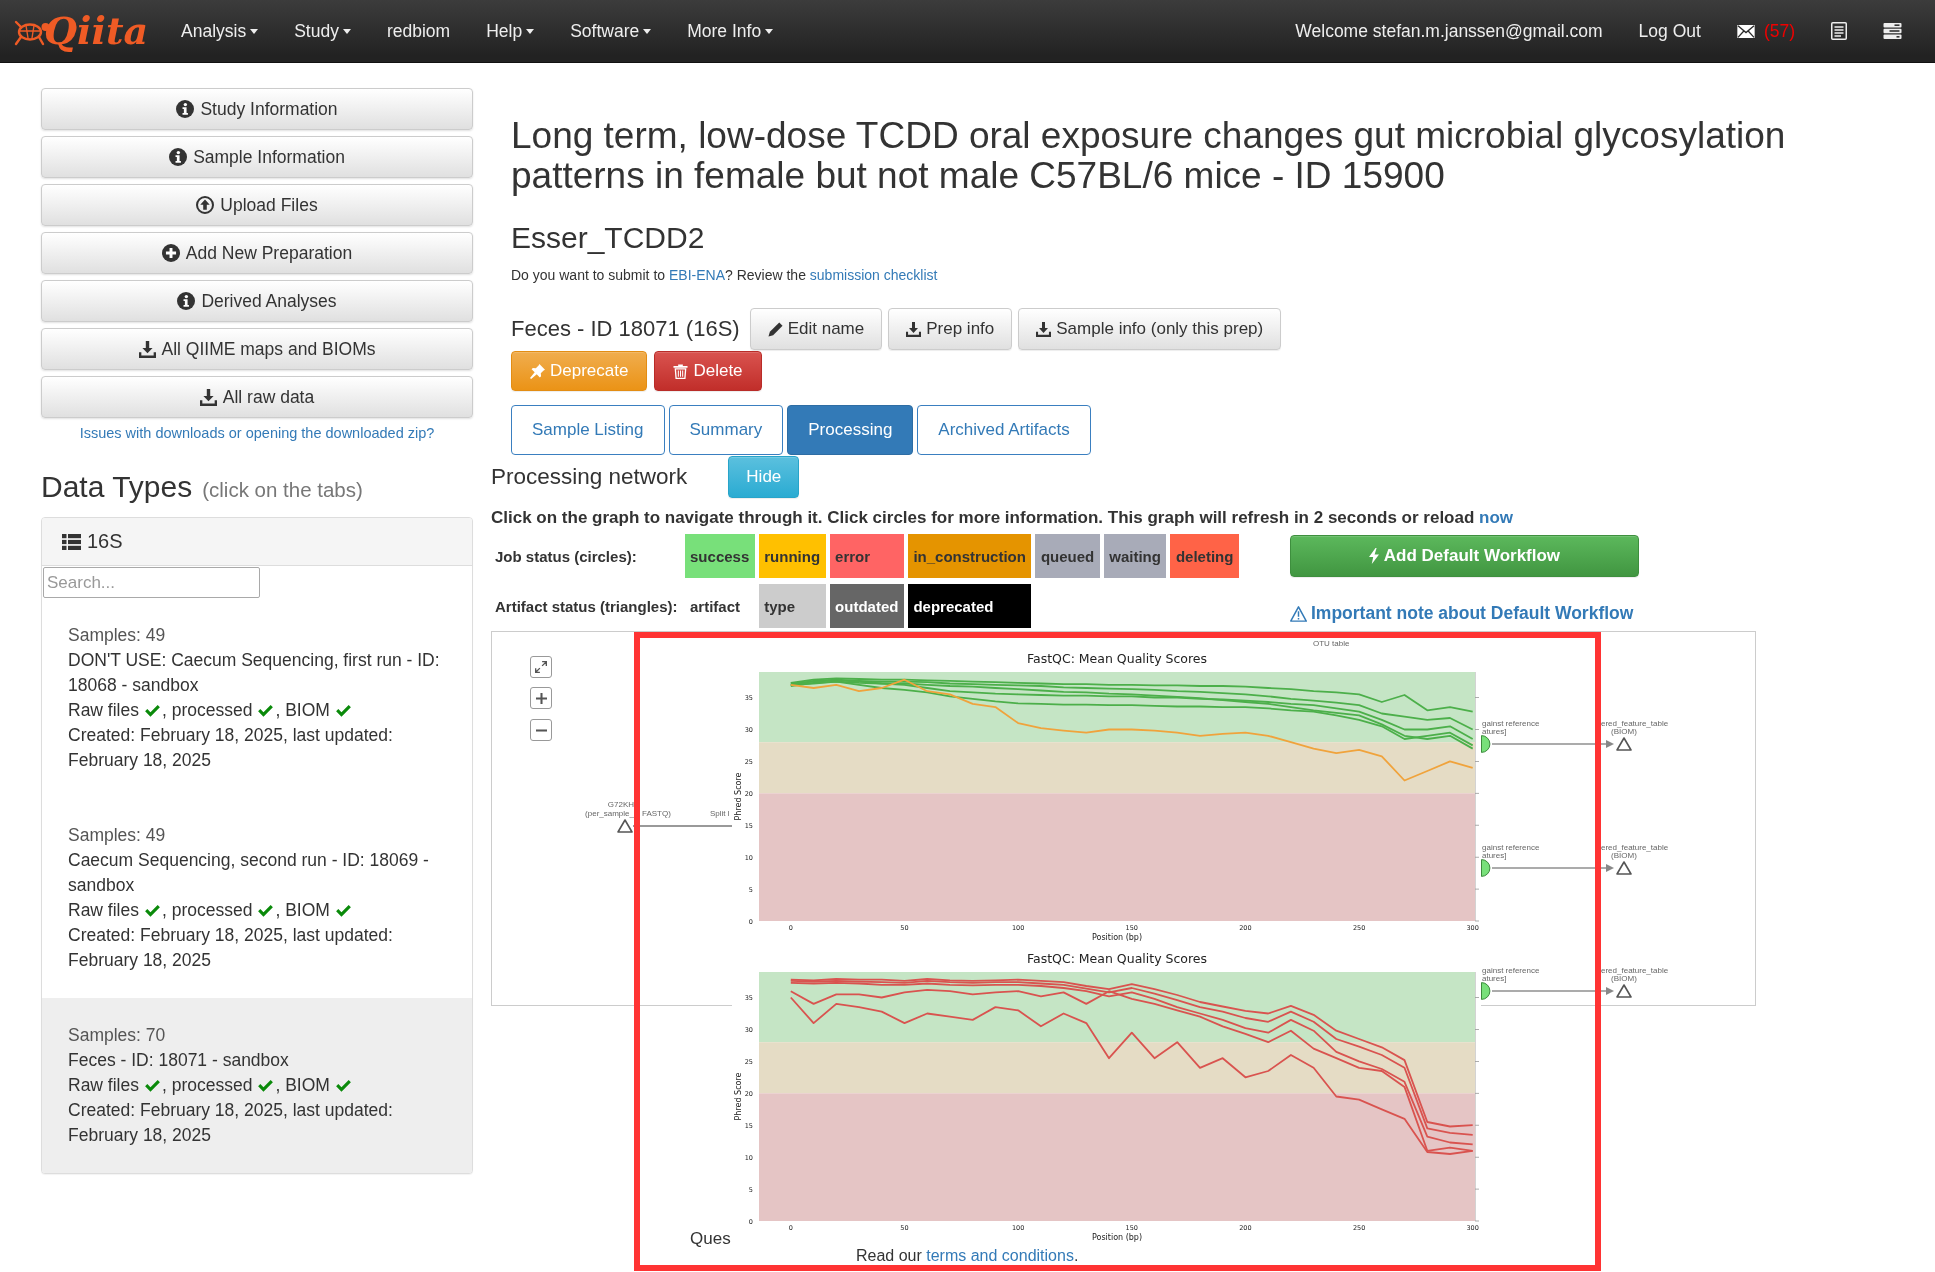  Describe the element at coordinates (710, 1238) in the screenshot. I see `footer-text: Ques` at that location.